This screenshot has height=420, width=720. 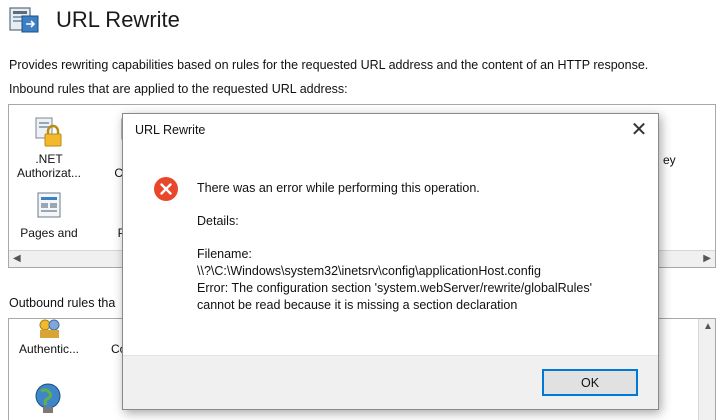 I want to click on dialog-titlebar: URL Rewrite ✕, so click(x=390, y=130).